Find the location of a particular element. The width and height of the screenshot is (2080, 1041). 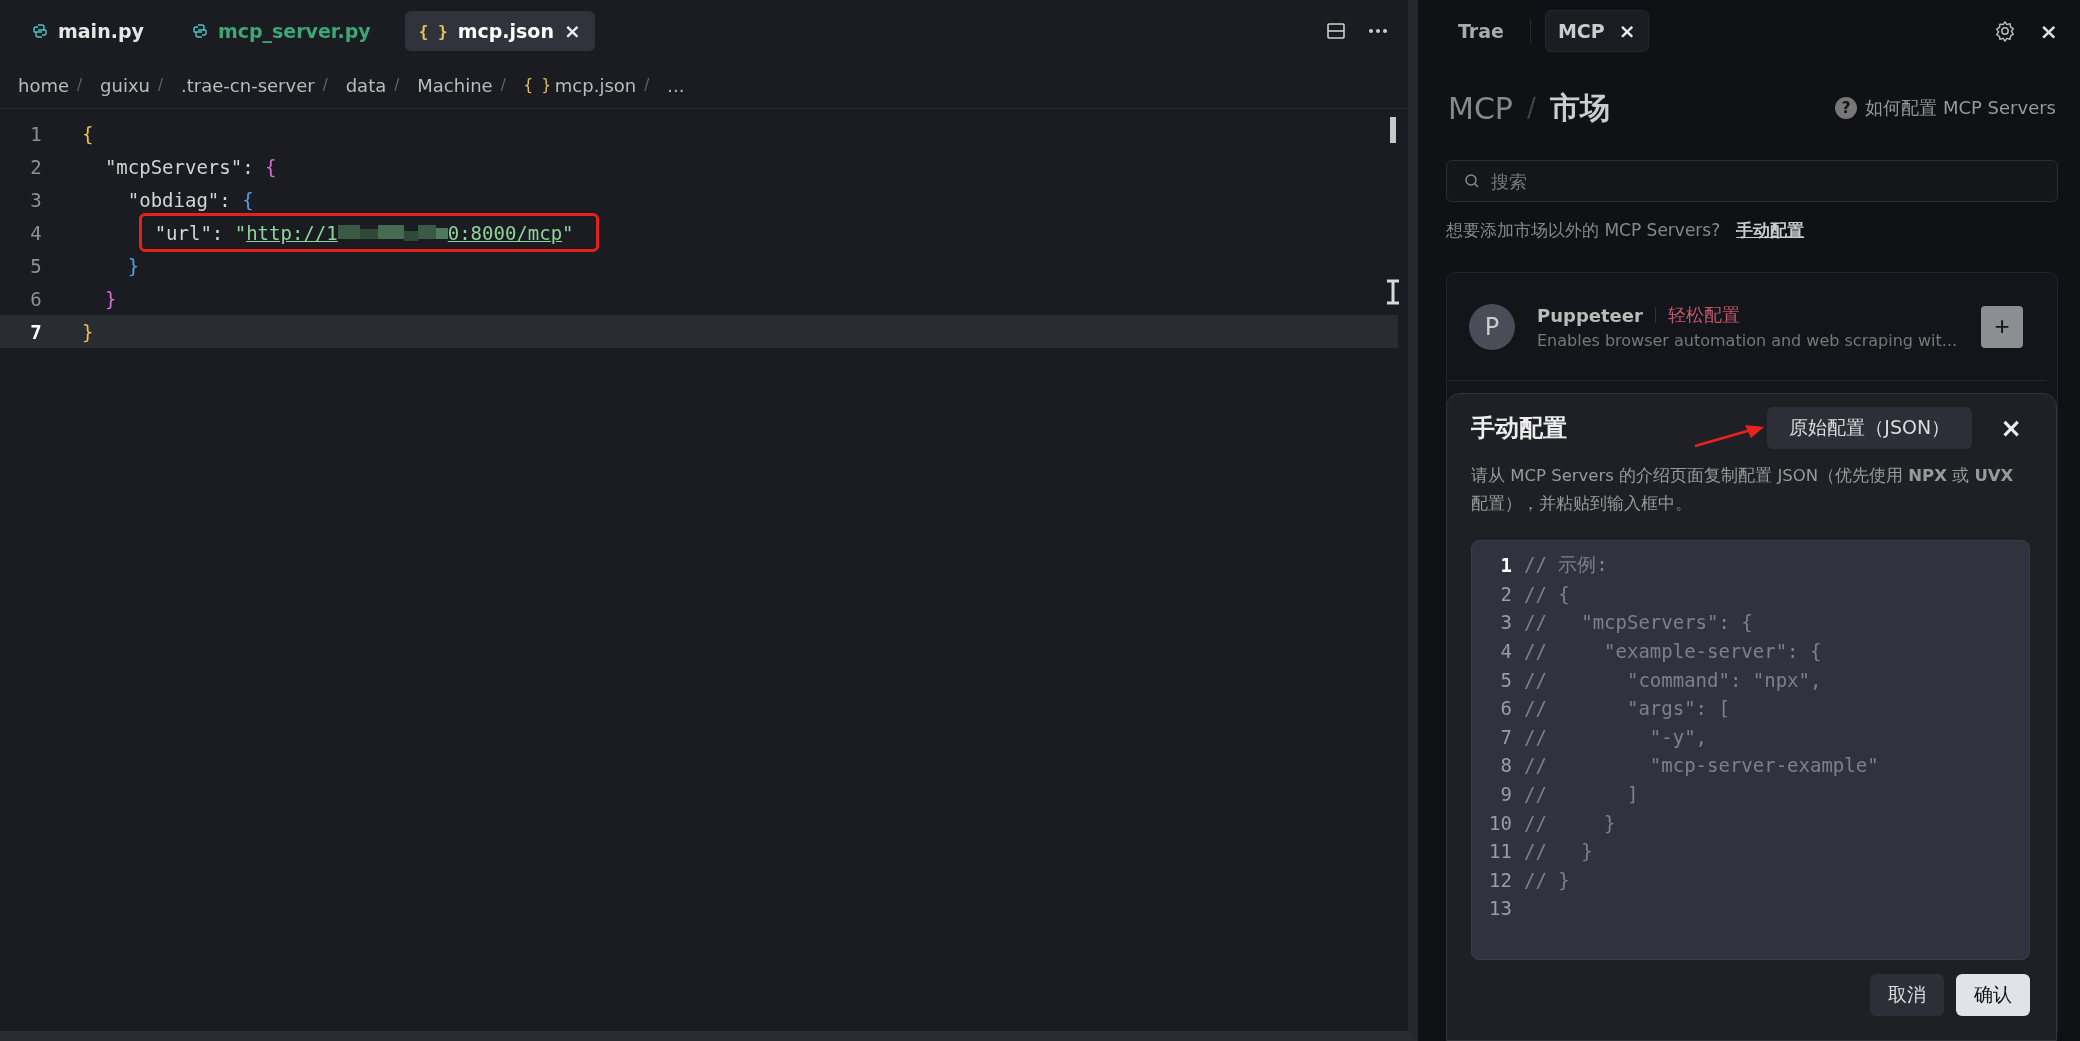

code-text: // "mcp-server-example" is located at coordinates (1701, 765).